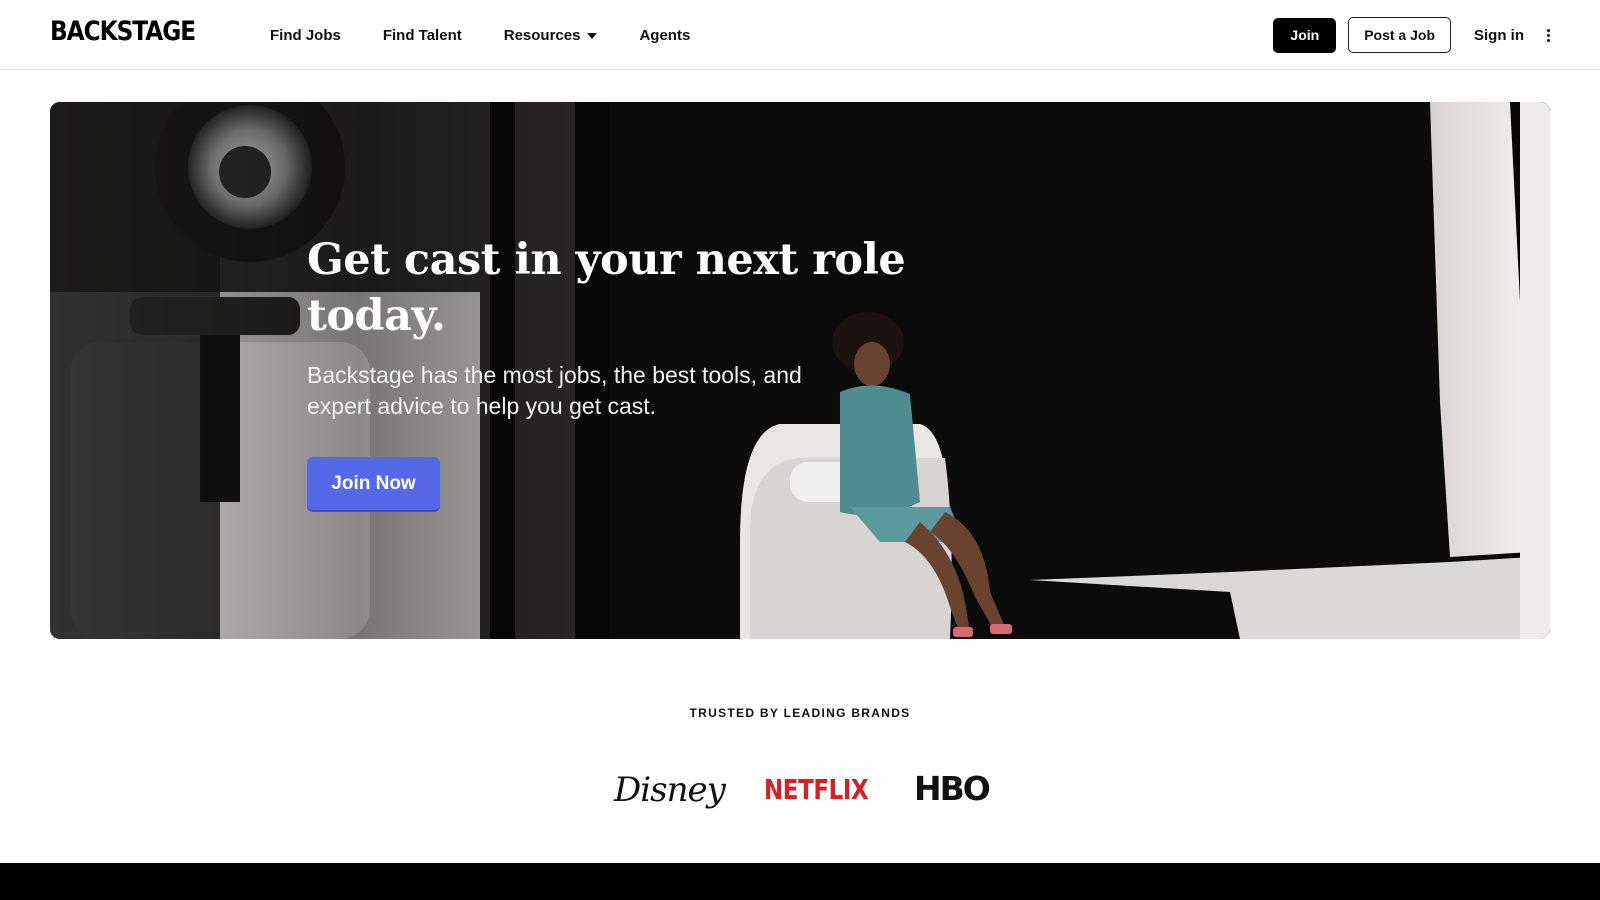  I want to click on more-options-icon, so click(1548, 35).